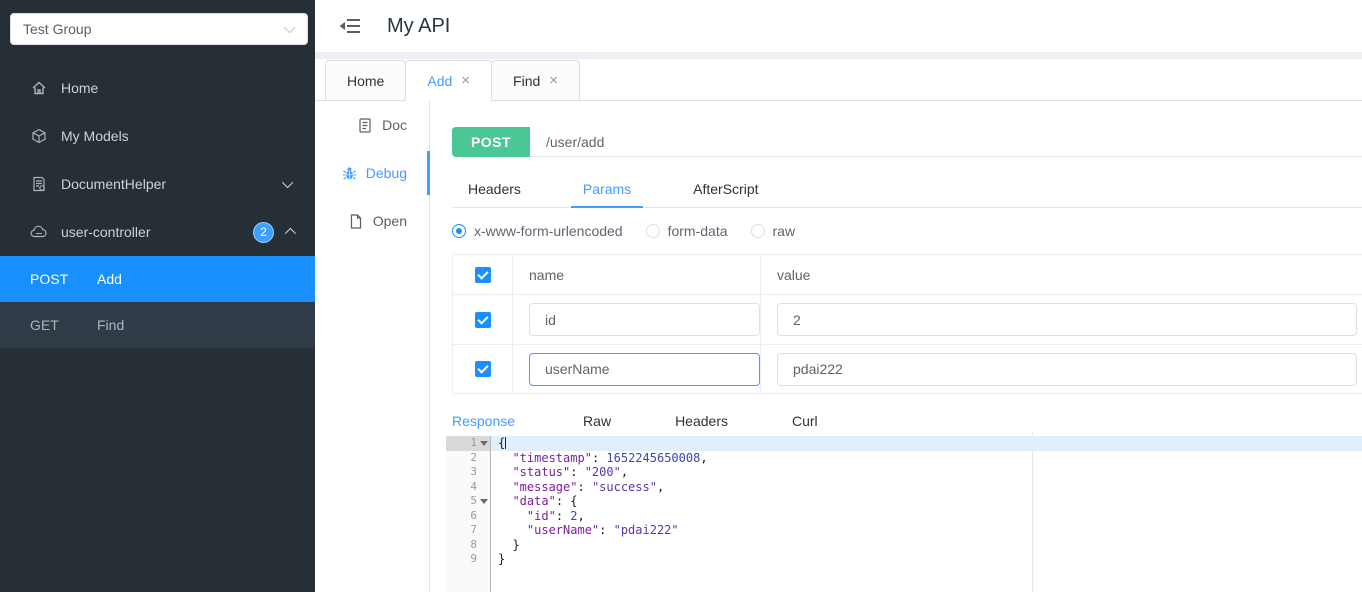 The width and height of the screenshot is (1362, 592). What do you see at coordinates (57, 29) in the screenshot?
I see `group-select-value: Test Group` at bounding box center [57, 29].